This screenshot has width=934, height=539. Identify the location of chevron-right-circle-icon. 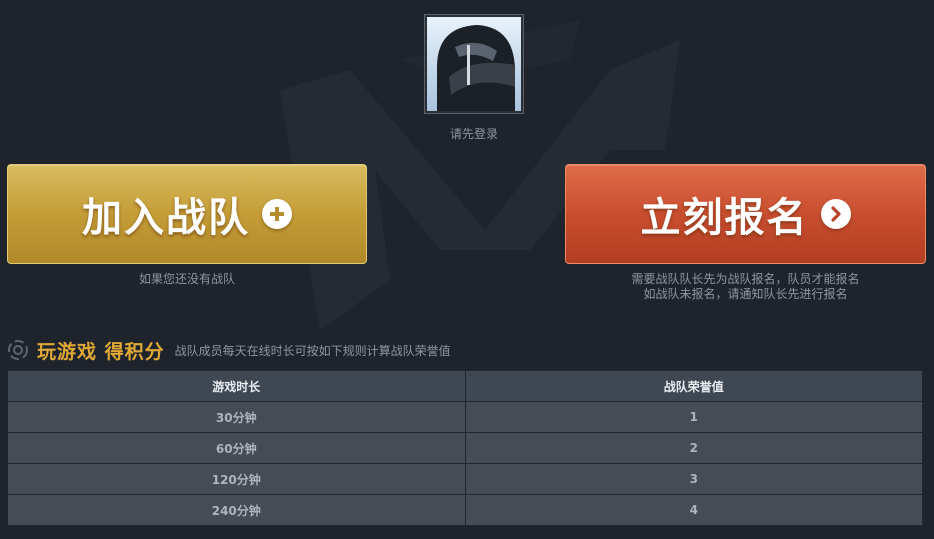
(835, 214).